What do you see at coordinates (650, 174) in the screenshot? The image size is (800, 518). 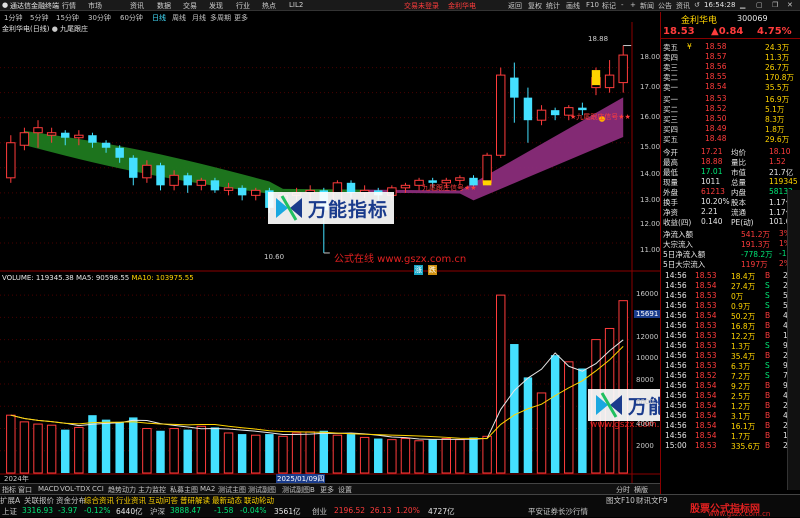 I see `price-tick: 14.00` at bounding box center [650, 174].